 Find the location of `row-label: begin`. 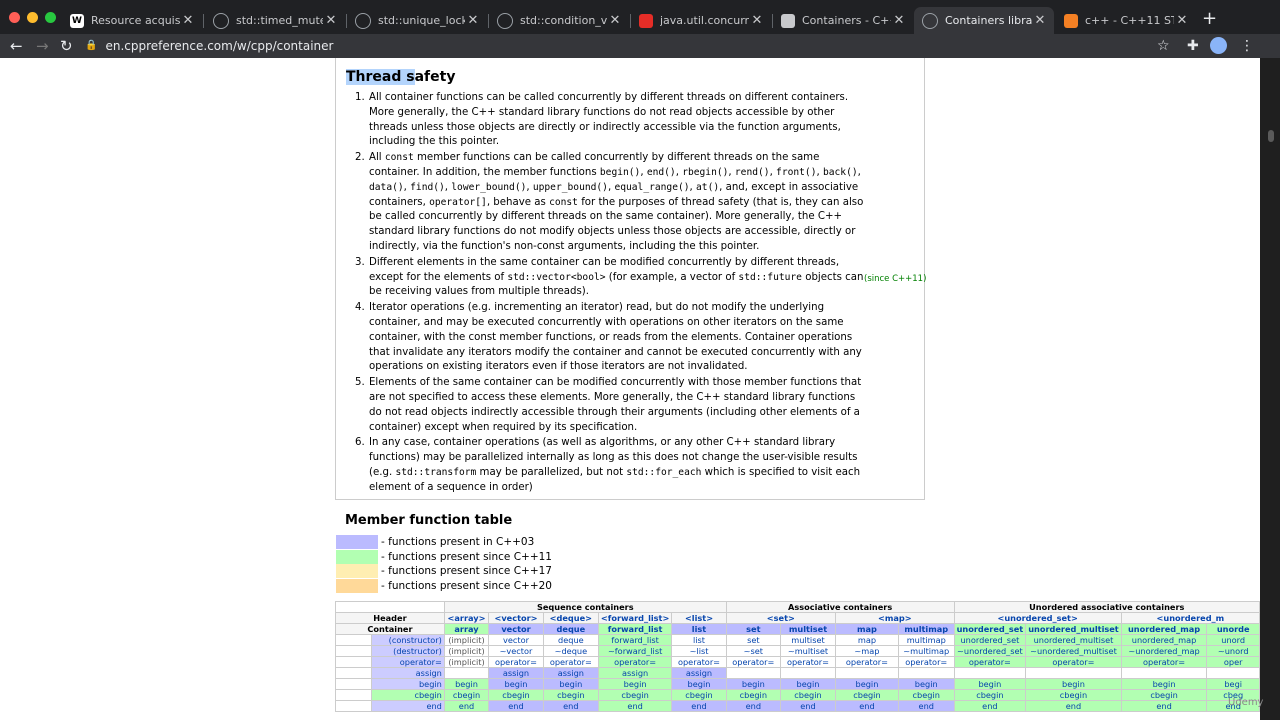

row-label: begin is located at coordinates (408, 684).